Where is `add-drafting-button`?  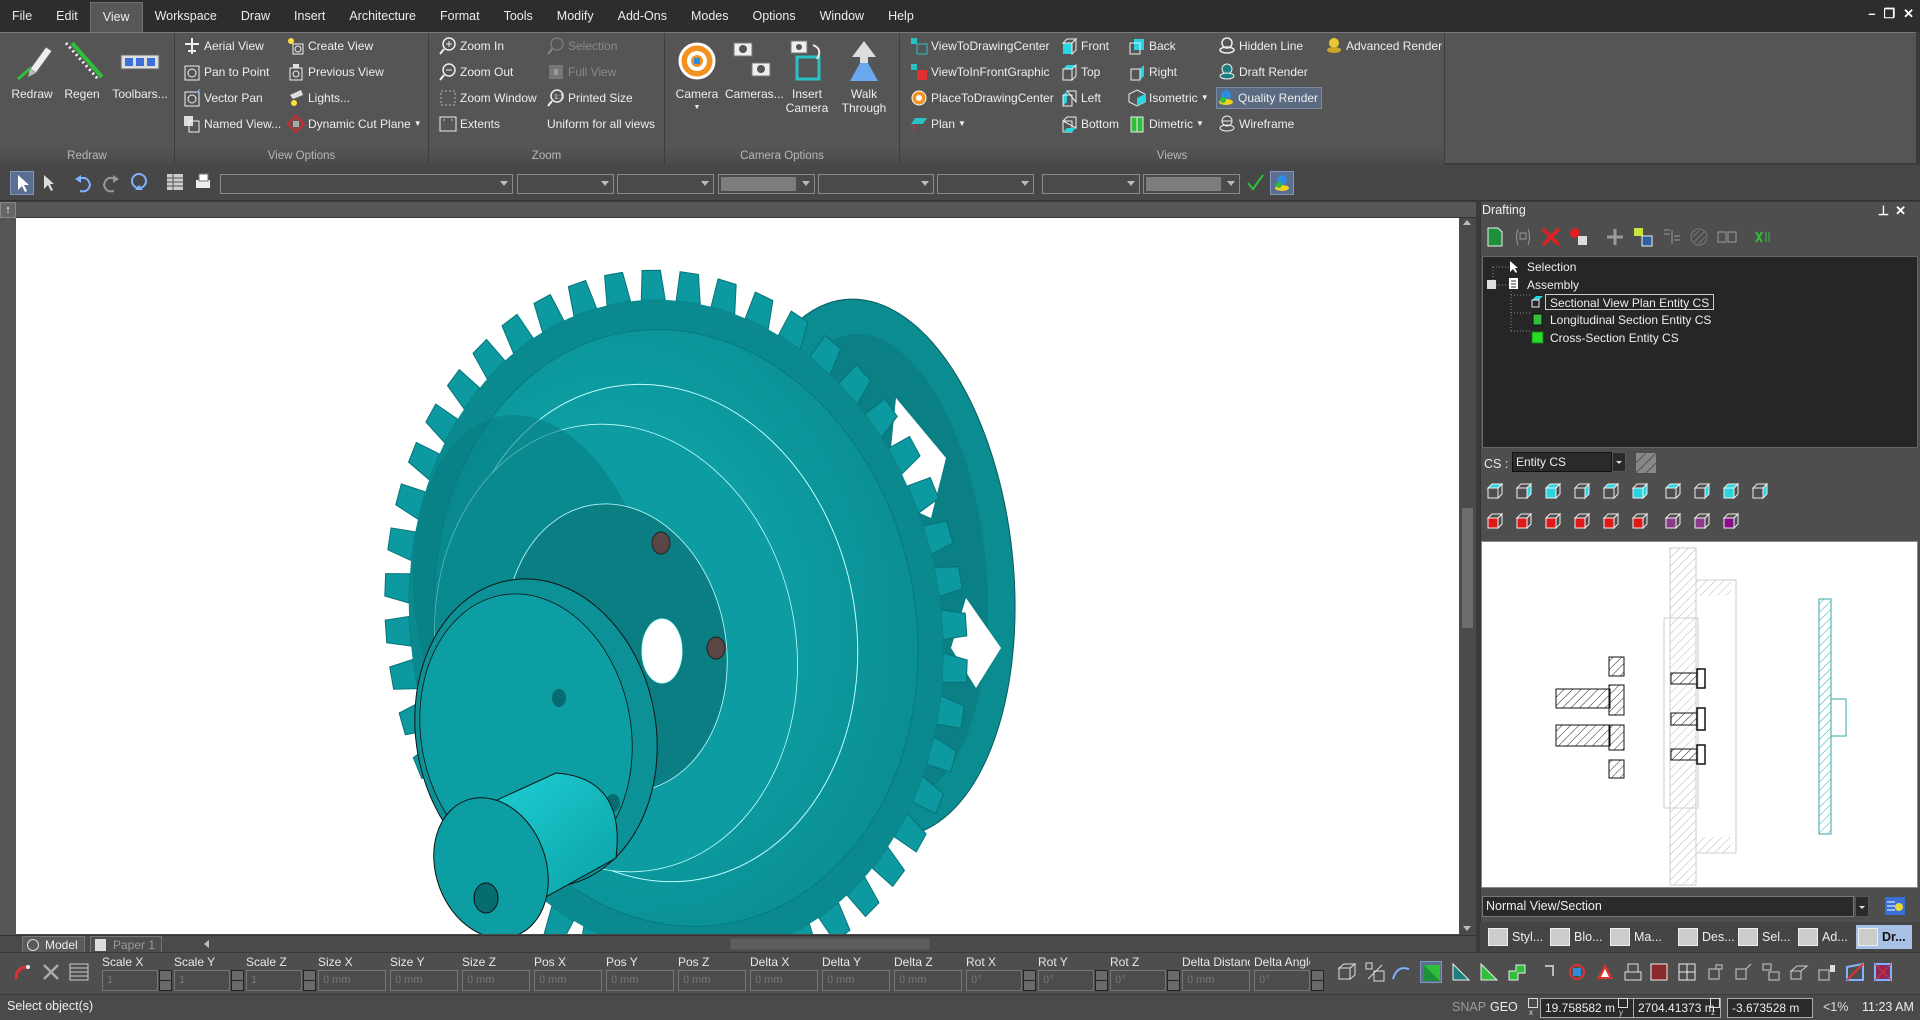
add-drafting-button is located at coordinates (1615, 237).